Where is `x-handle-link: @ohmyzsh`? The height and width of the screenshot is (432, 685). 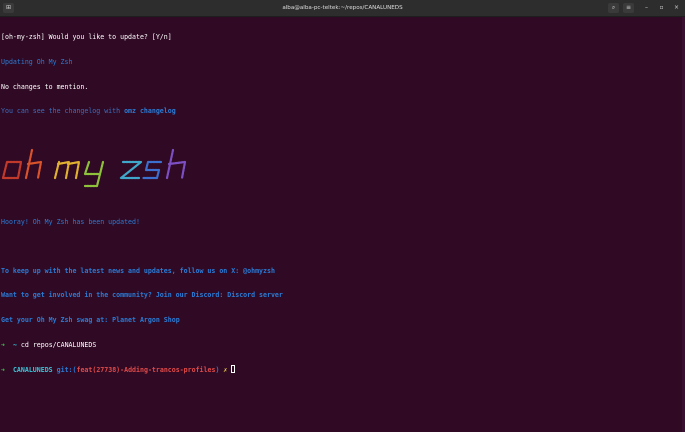
x-handle-link: @ohmyzsh is located at coordinates (259, 271).